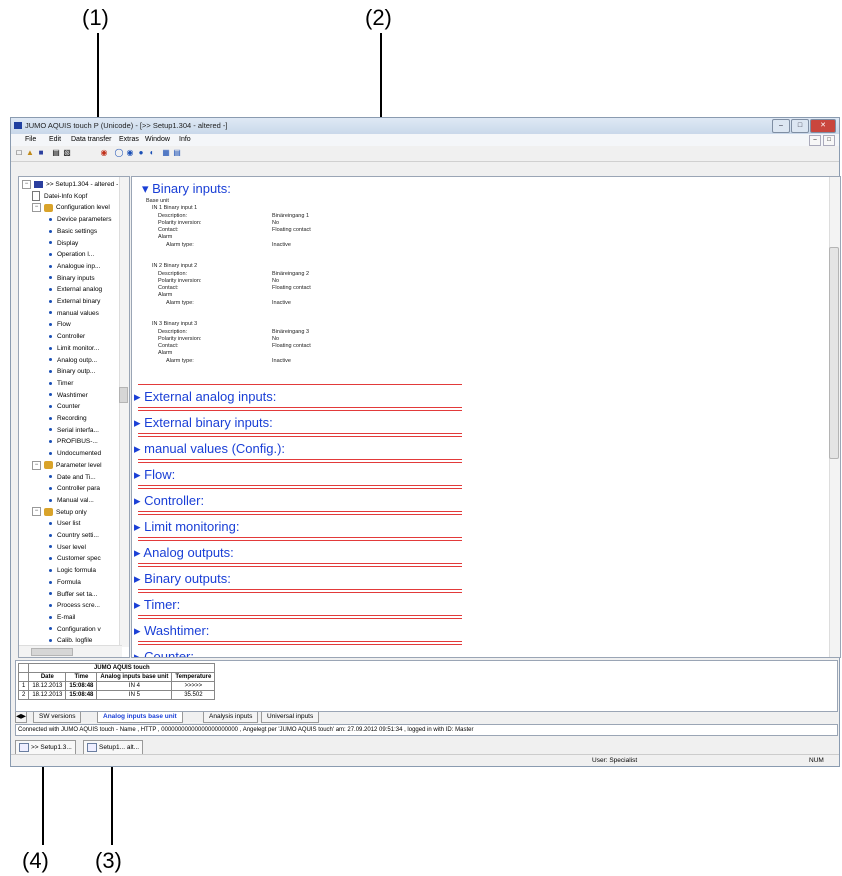 This screenshot has height=876, width=842. I want to click on tree-item: Configuration v, so click(84, 630).